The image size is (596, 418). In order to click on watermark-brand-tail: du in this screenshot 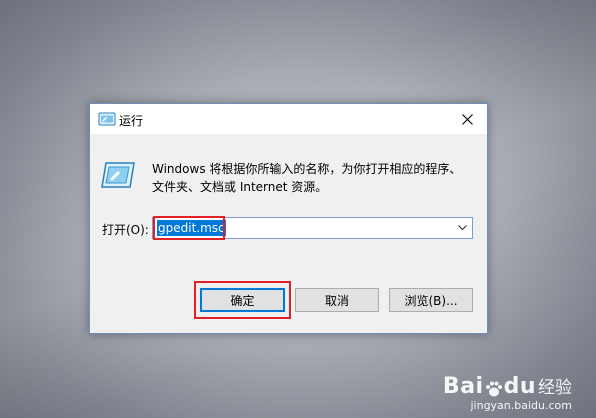, I will do `click(519, 386)`.